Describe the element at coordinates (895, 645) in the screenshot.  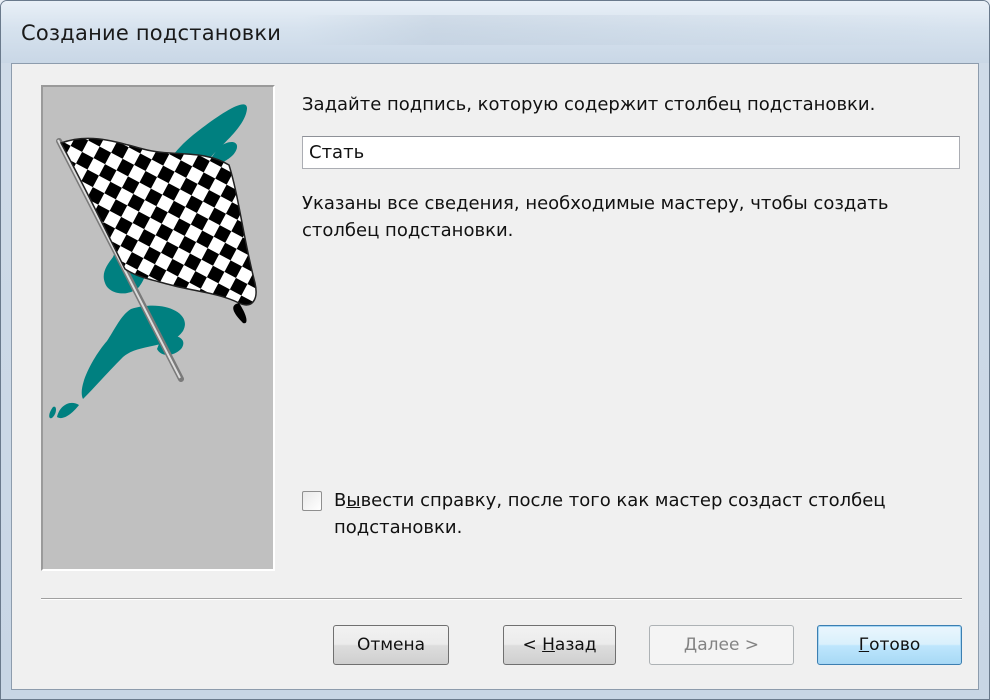
I see `finish-rest: отово` at that location.